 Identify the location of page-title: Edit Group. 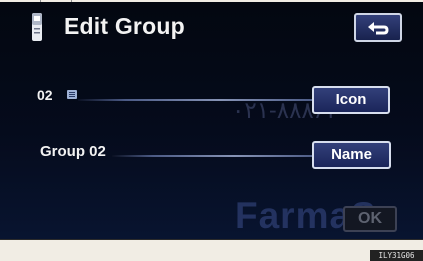
(124, 26).